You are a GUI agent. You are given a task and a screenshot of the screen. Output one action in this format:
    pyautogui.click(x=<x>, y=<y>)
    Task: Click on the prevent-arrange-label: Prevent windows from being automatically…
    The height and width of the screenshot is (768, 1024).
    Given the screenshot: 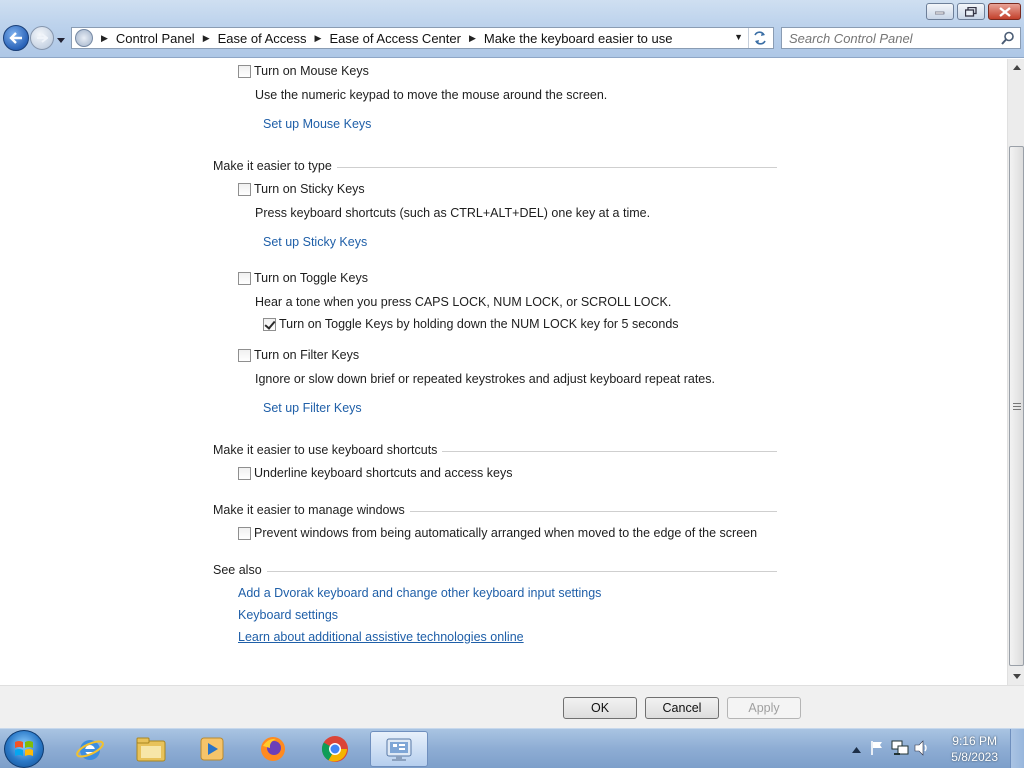 What is the action you would take?
    pyautogui.click(x=505, y=533)
    